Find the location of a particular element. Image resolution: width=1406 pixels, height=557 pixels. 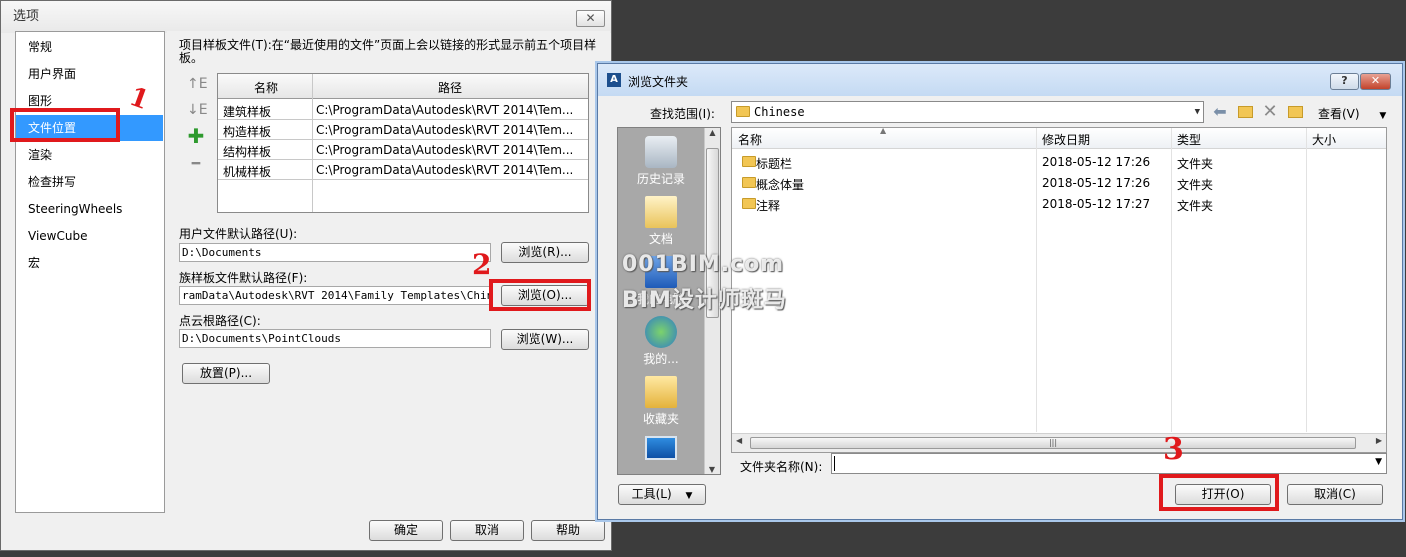

folder-date: 2018-05-12 17:26 is located at coordinates (1096, 162).